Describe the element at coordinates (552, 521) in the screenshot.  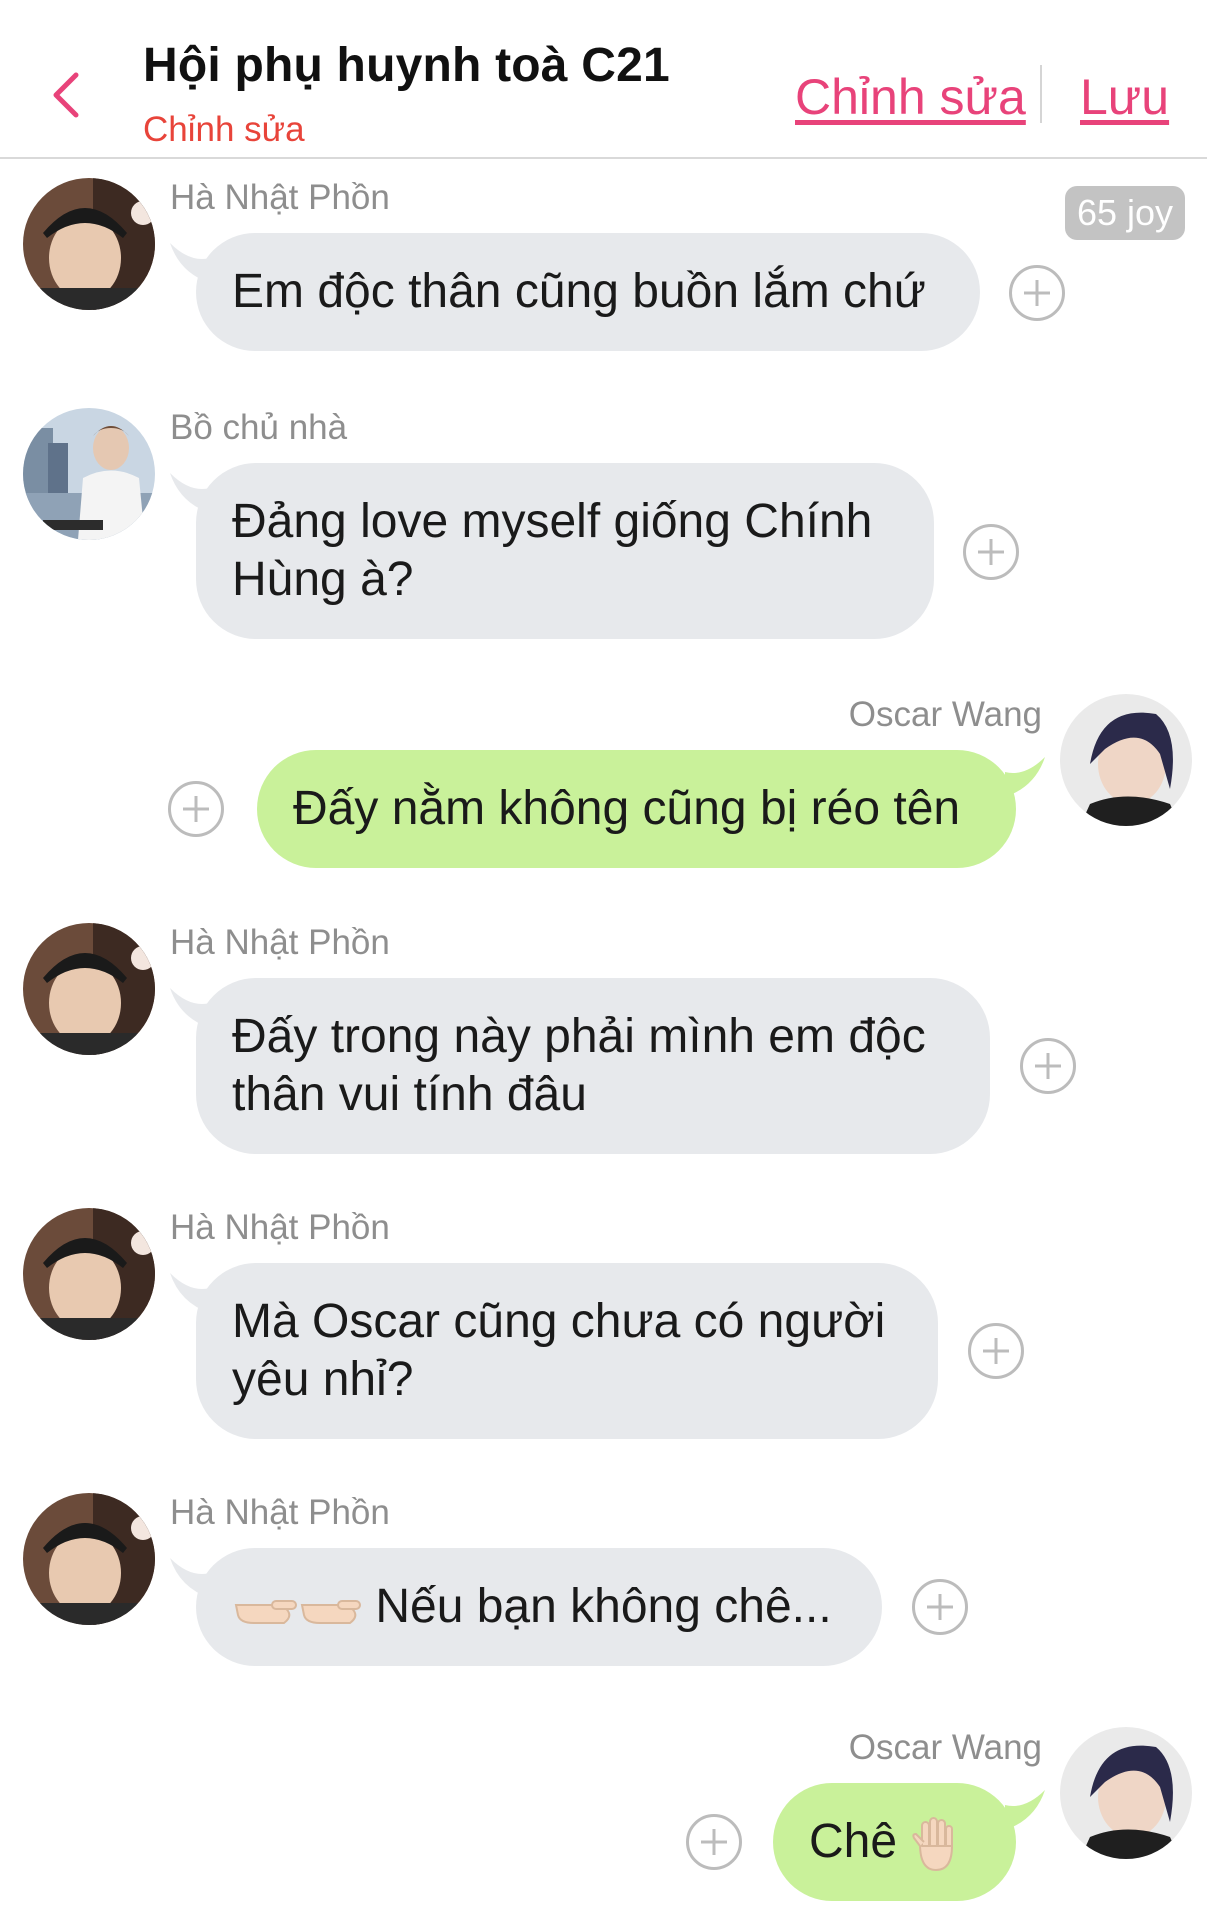
I see `message-text-line: Đảng love myself giống Chính` at that location.